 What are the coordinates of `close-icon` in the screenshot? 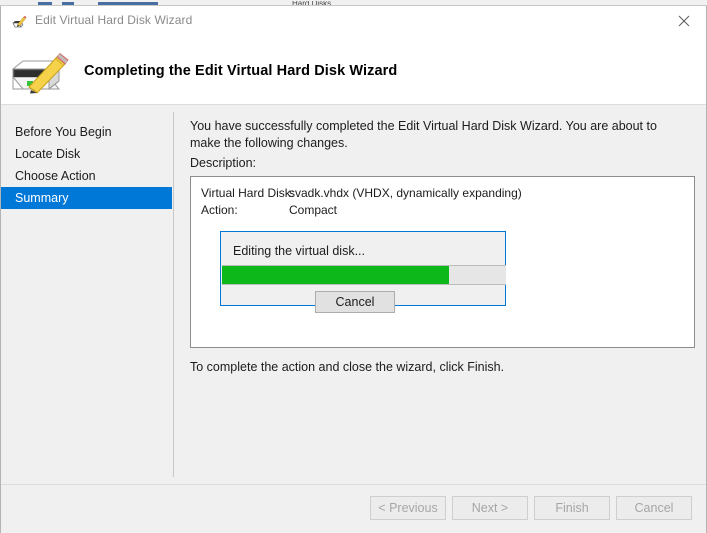 It's located at (683, 20).